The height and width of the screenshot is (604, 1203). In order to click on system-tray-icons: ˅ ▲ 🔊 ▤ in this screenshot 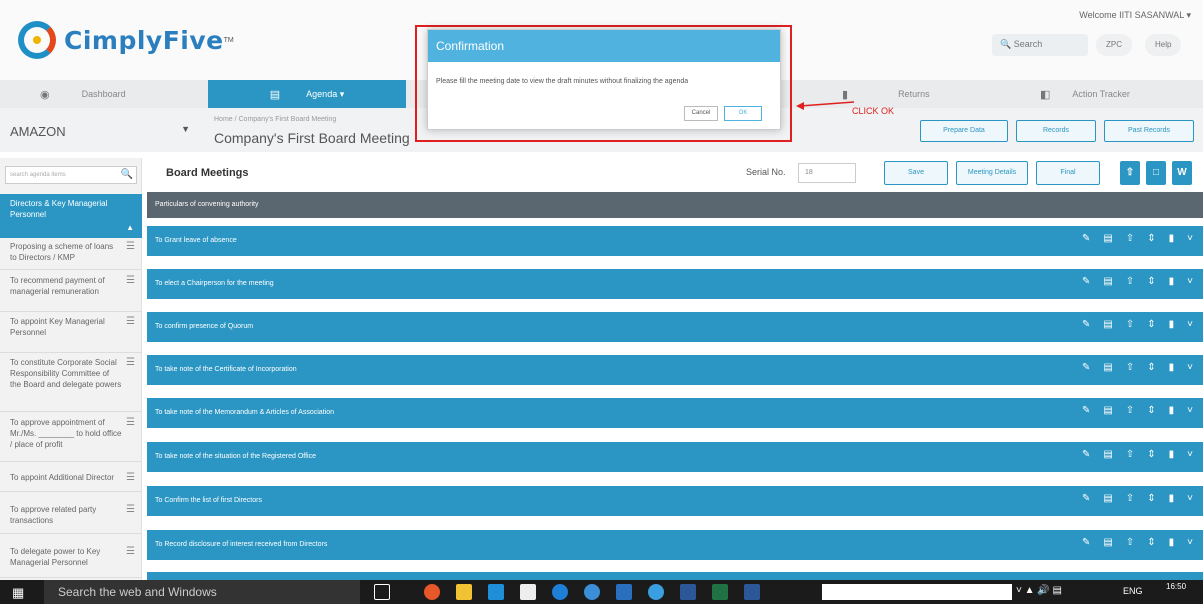, I will do `click(1039, 590)`.